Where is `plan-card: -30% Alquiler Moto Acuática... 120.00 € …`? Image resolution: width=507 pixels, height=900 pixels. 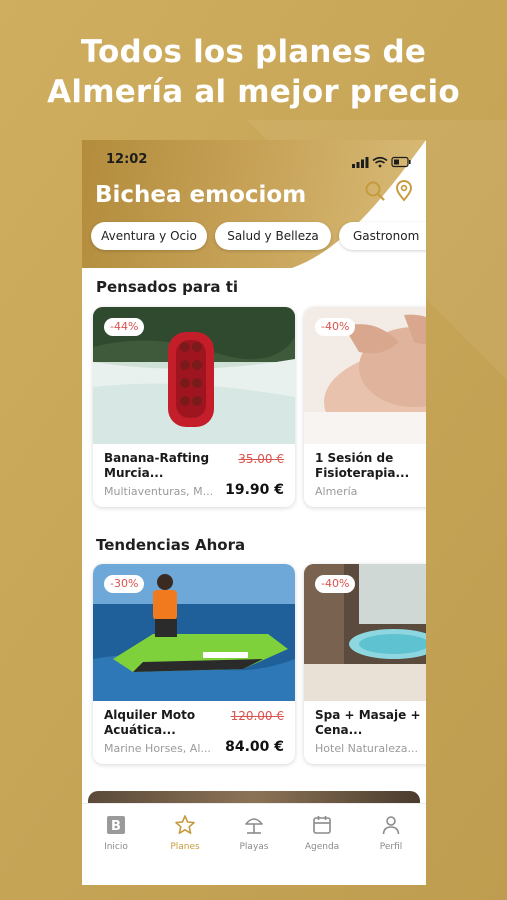 plan-card: -30% Alquiler Moto Acuática... 120.00 € … is located at coordinates (194, 664).